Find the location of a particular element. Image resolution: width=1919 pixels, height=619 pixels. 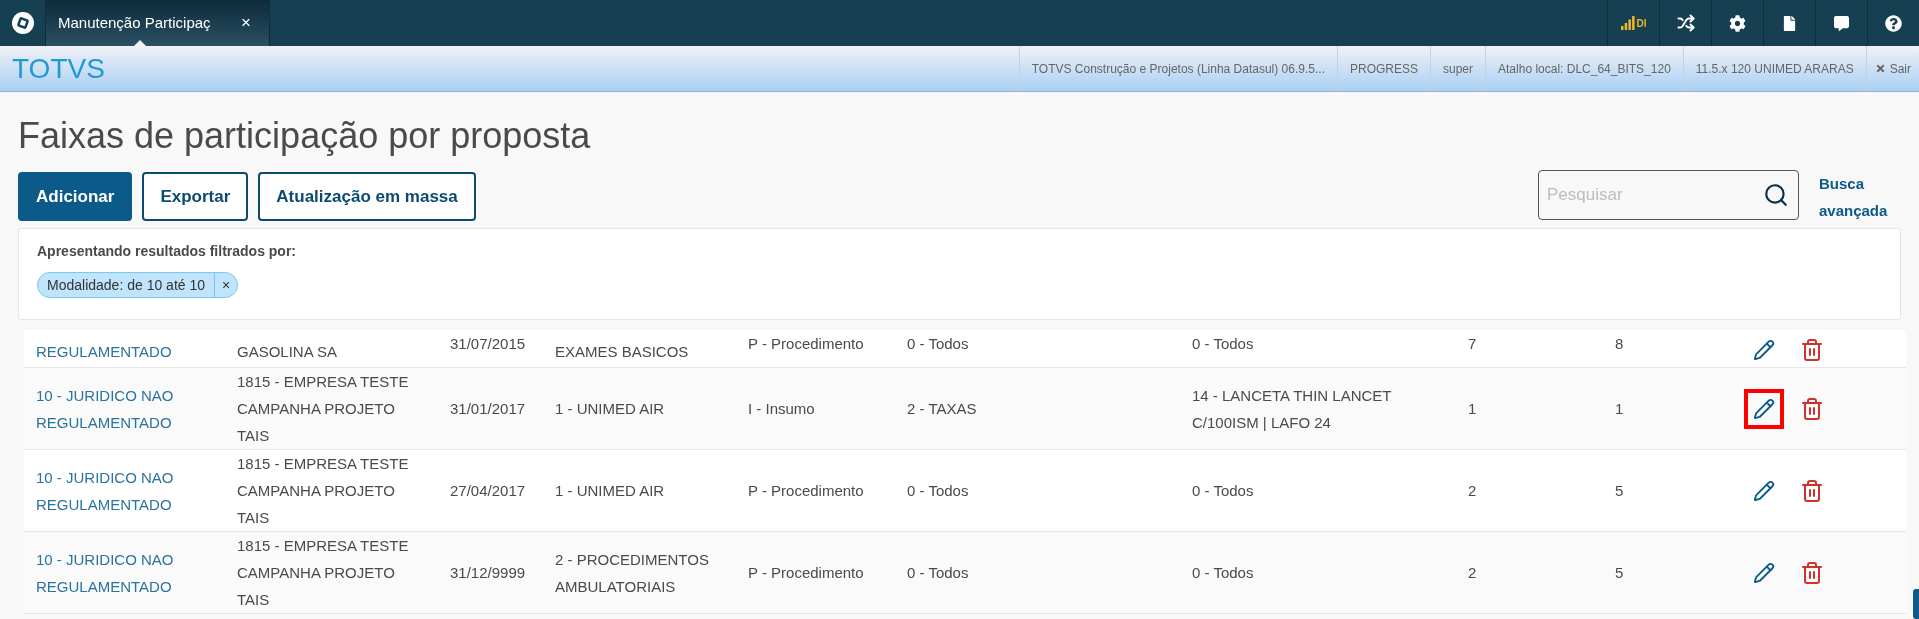

table-cell-text: 2 - TAXAS is located at coordinates (942, 409).